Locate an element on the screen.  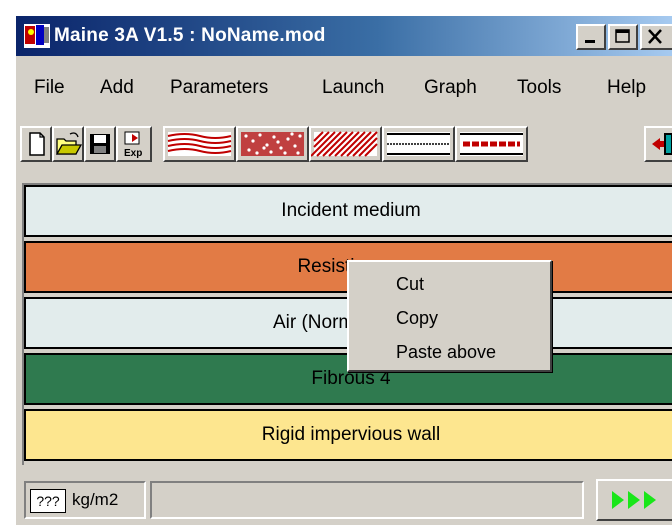
add-septum-layer-button is located at coordinates (491, 144).